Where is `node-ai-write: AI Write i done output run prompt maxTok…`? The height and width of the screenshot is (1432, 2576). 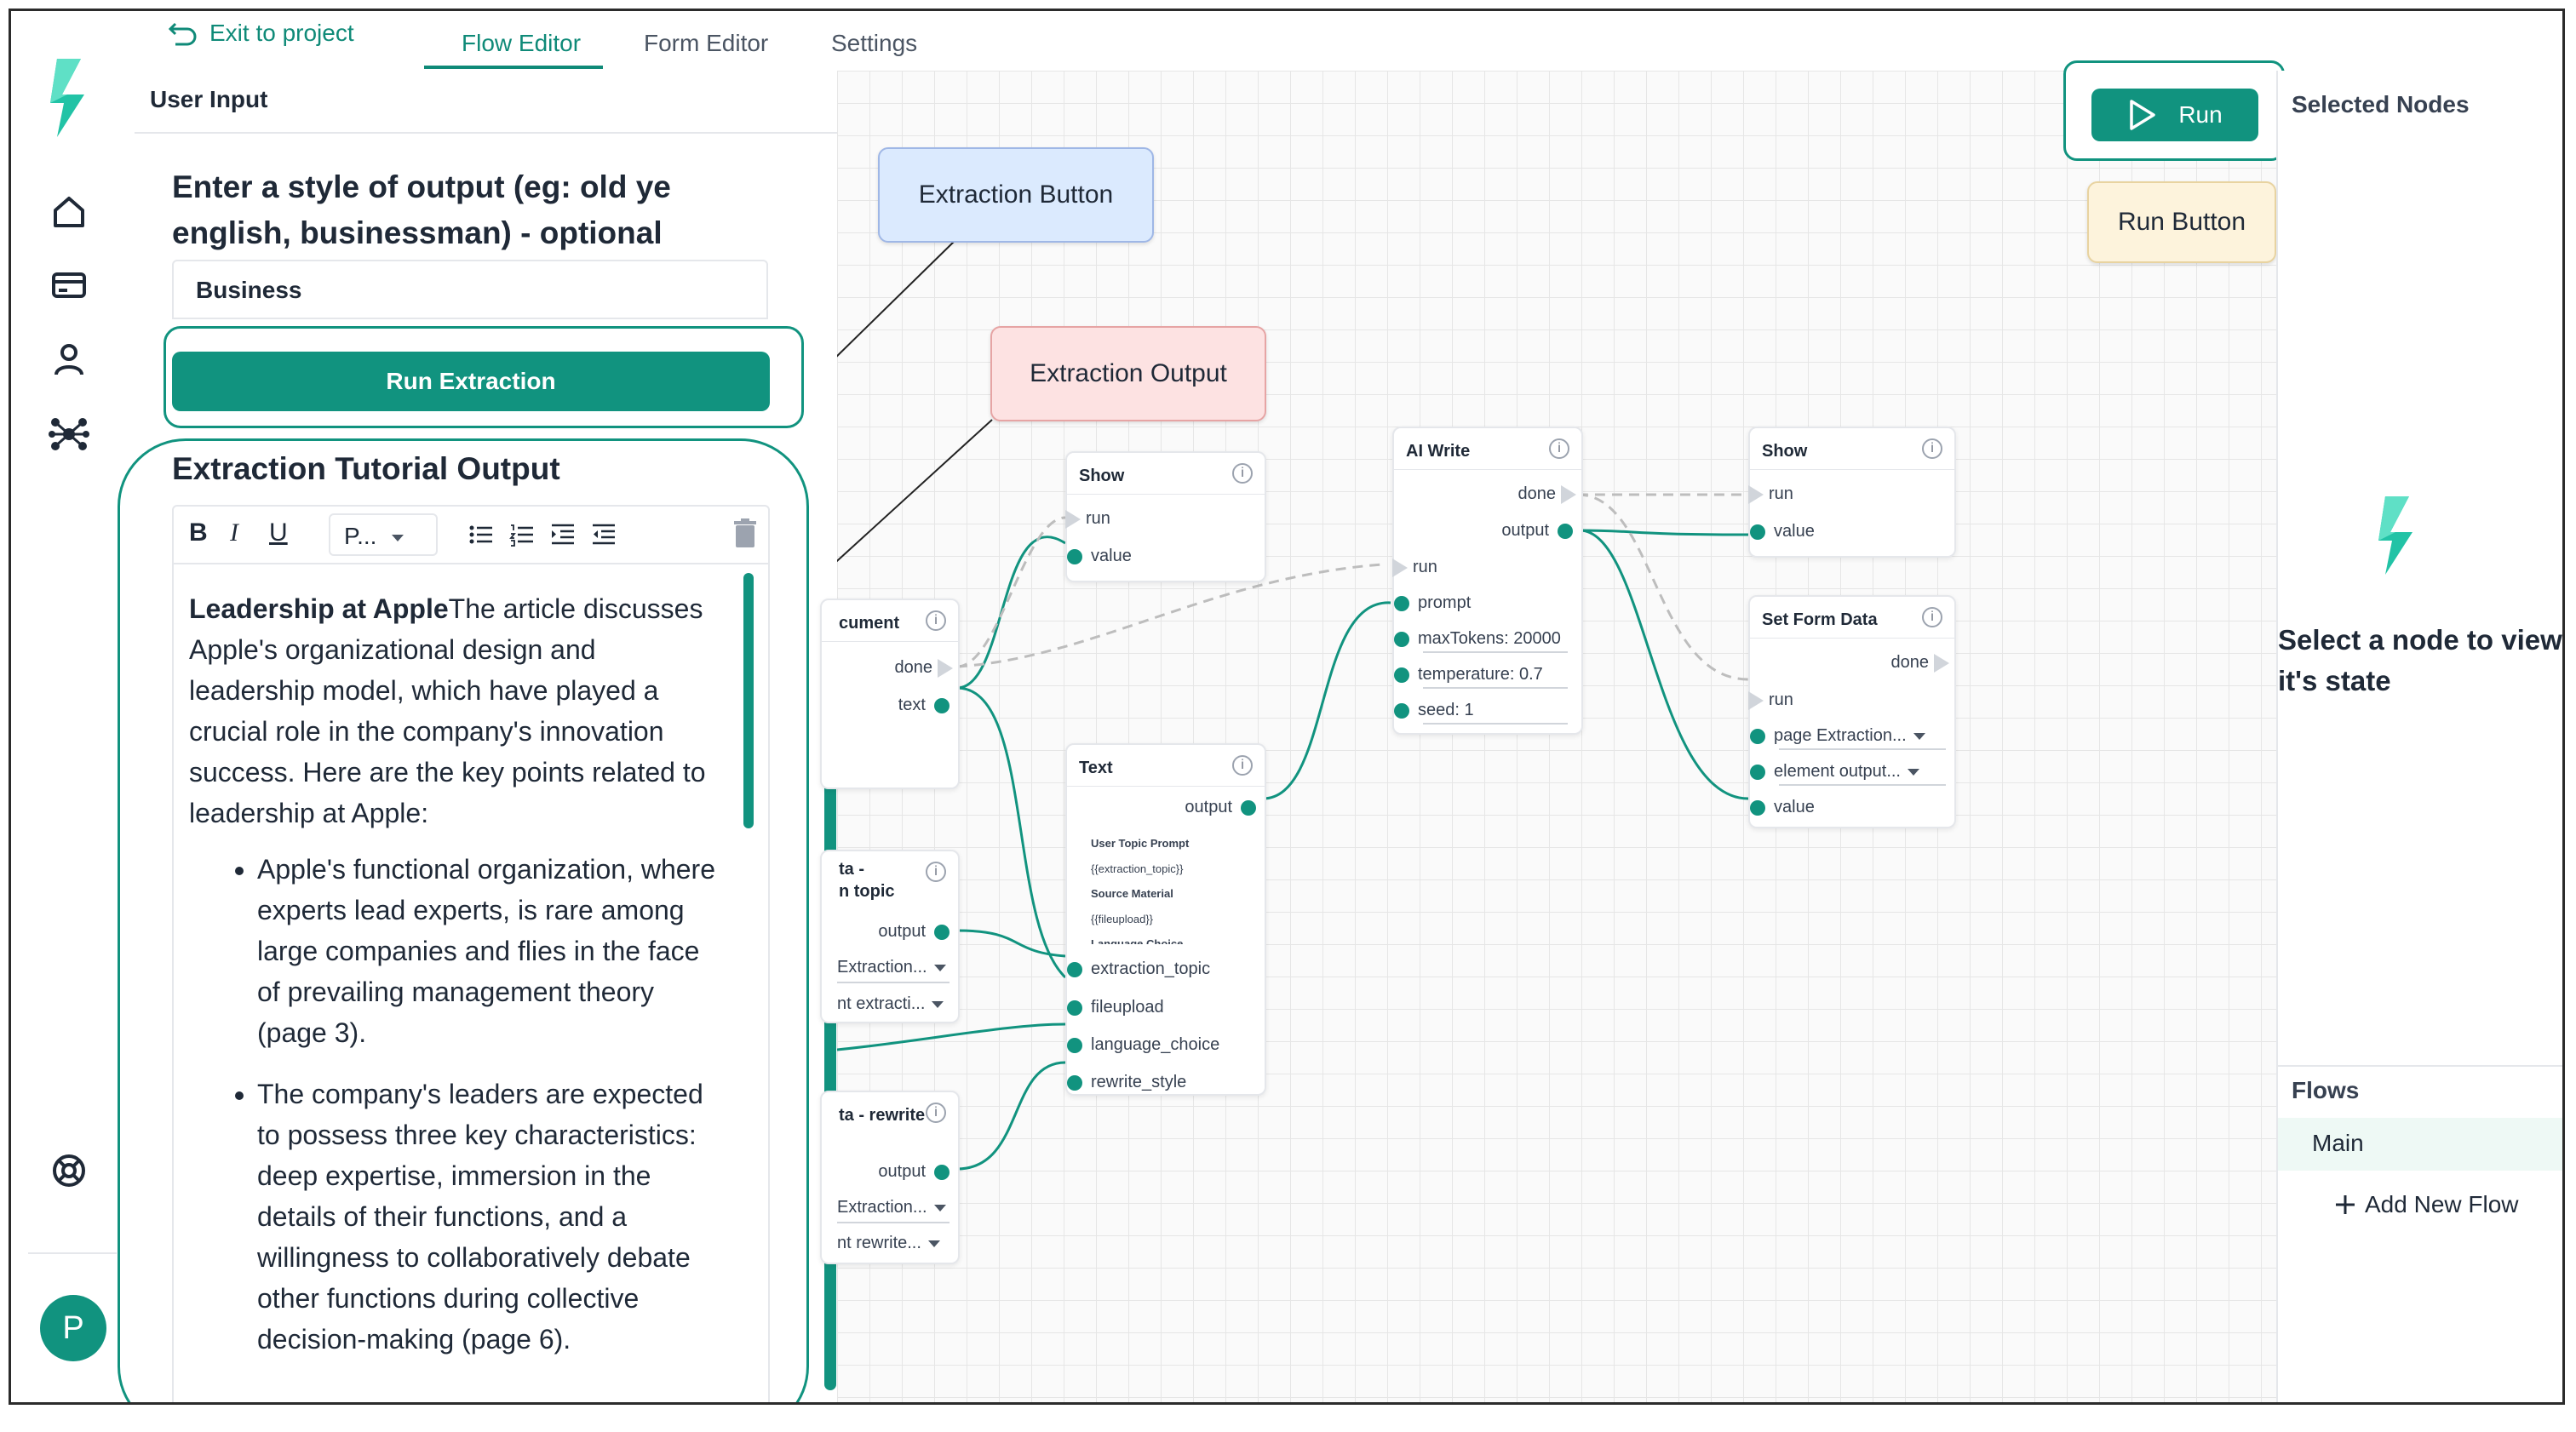
node-ai-write: AI Write i done output run prompt maxTok… is located at coordinates (1487, 581).